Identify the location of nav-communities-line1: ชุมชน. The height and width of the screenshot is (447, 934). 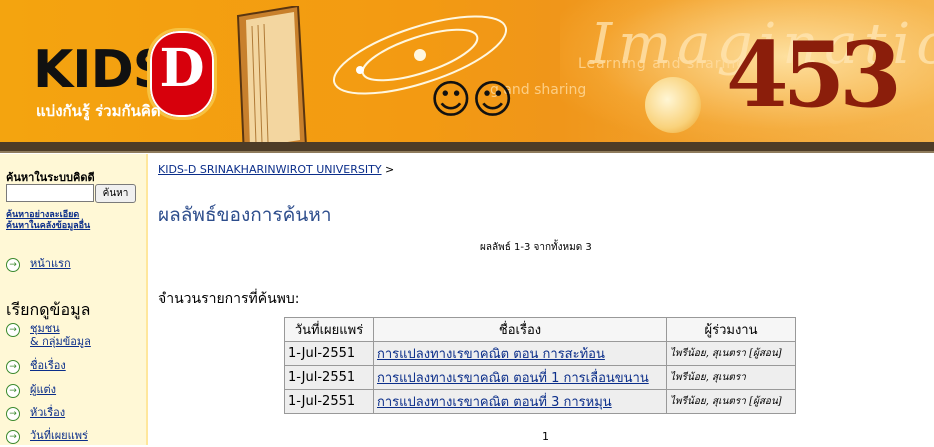
(45, 328).